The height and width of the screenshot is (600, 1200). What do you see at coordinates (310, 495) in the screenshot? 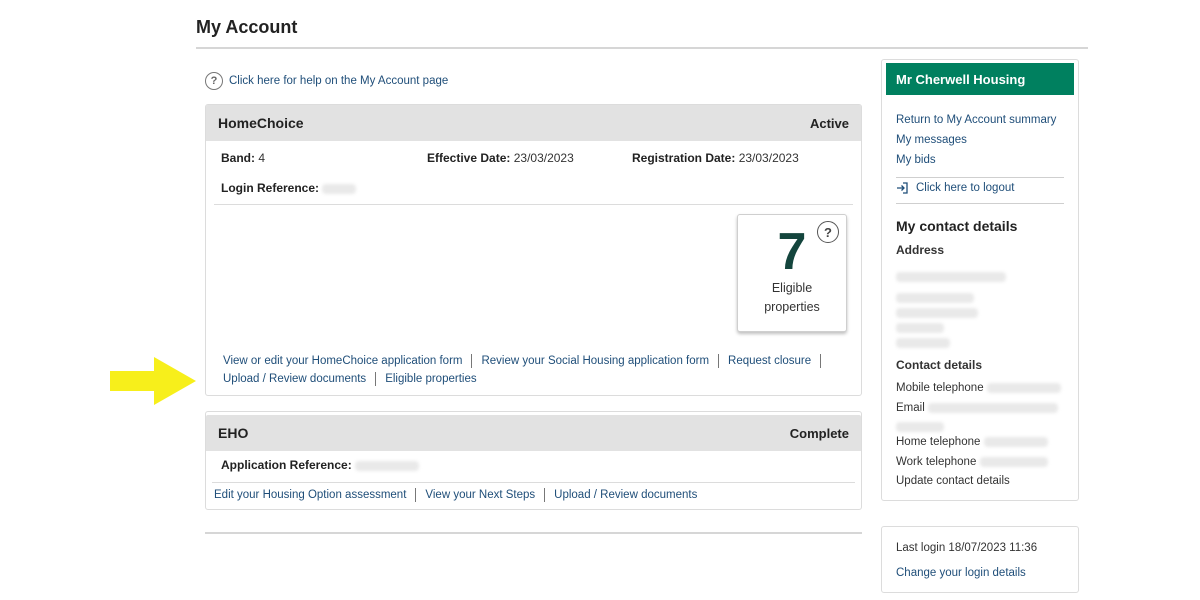
I see `edit-housing-option-link: Edit your Housing Option assessment` at bounding box center [310, 495].